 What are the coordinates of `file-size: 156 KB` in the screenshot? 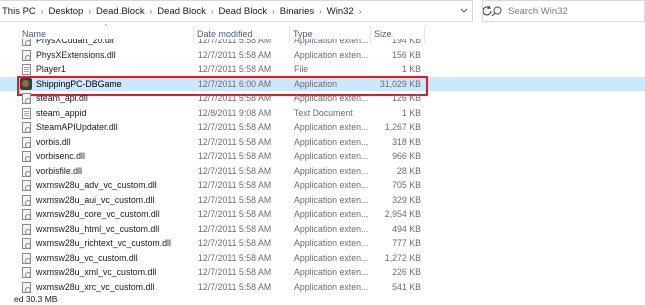 It's located at (406, 54).